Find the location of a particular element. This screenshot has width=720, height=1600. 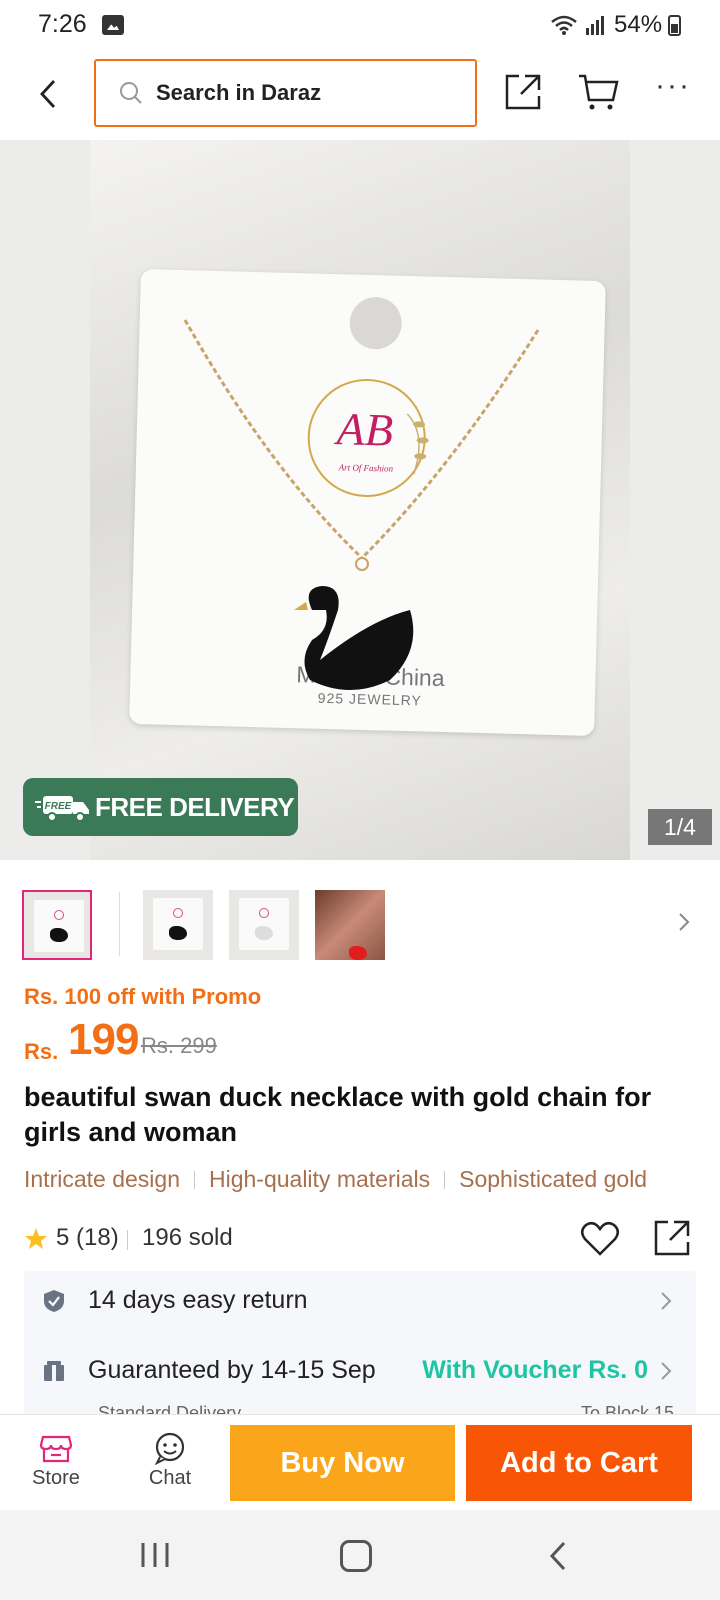

status-bar: 7:26 54% is located at coordinates (360, 26).